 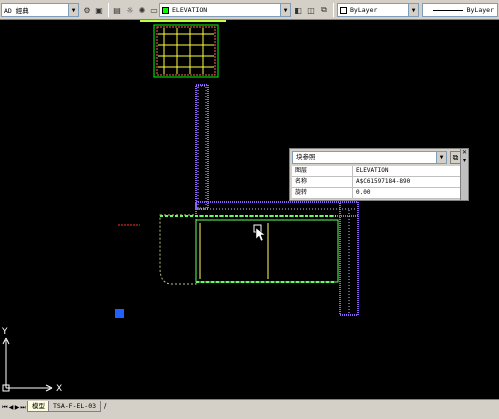 What do you see at coordinates (322, 171) in the screenshot?
I see `property-label: 图层` at bounding box center [322, 171].